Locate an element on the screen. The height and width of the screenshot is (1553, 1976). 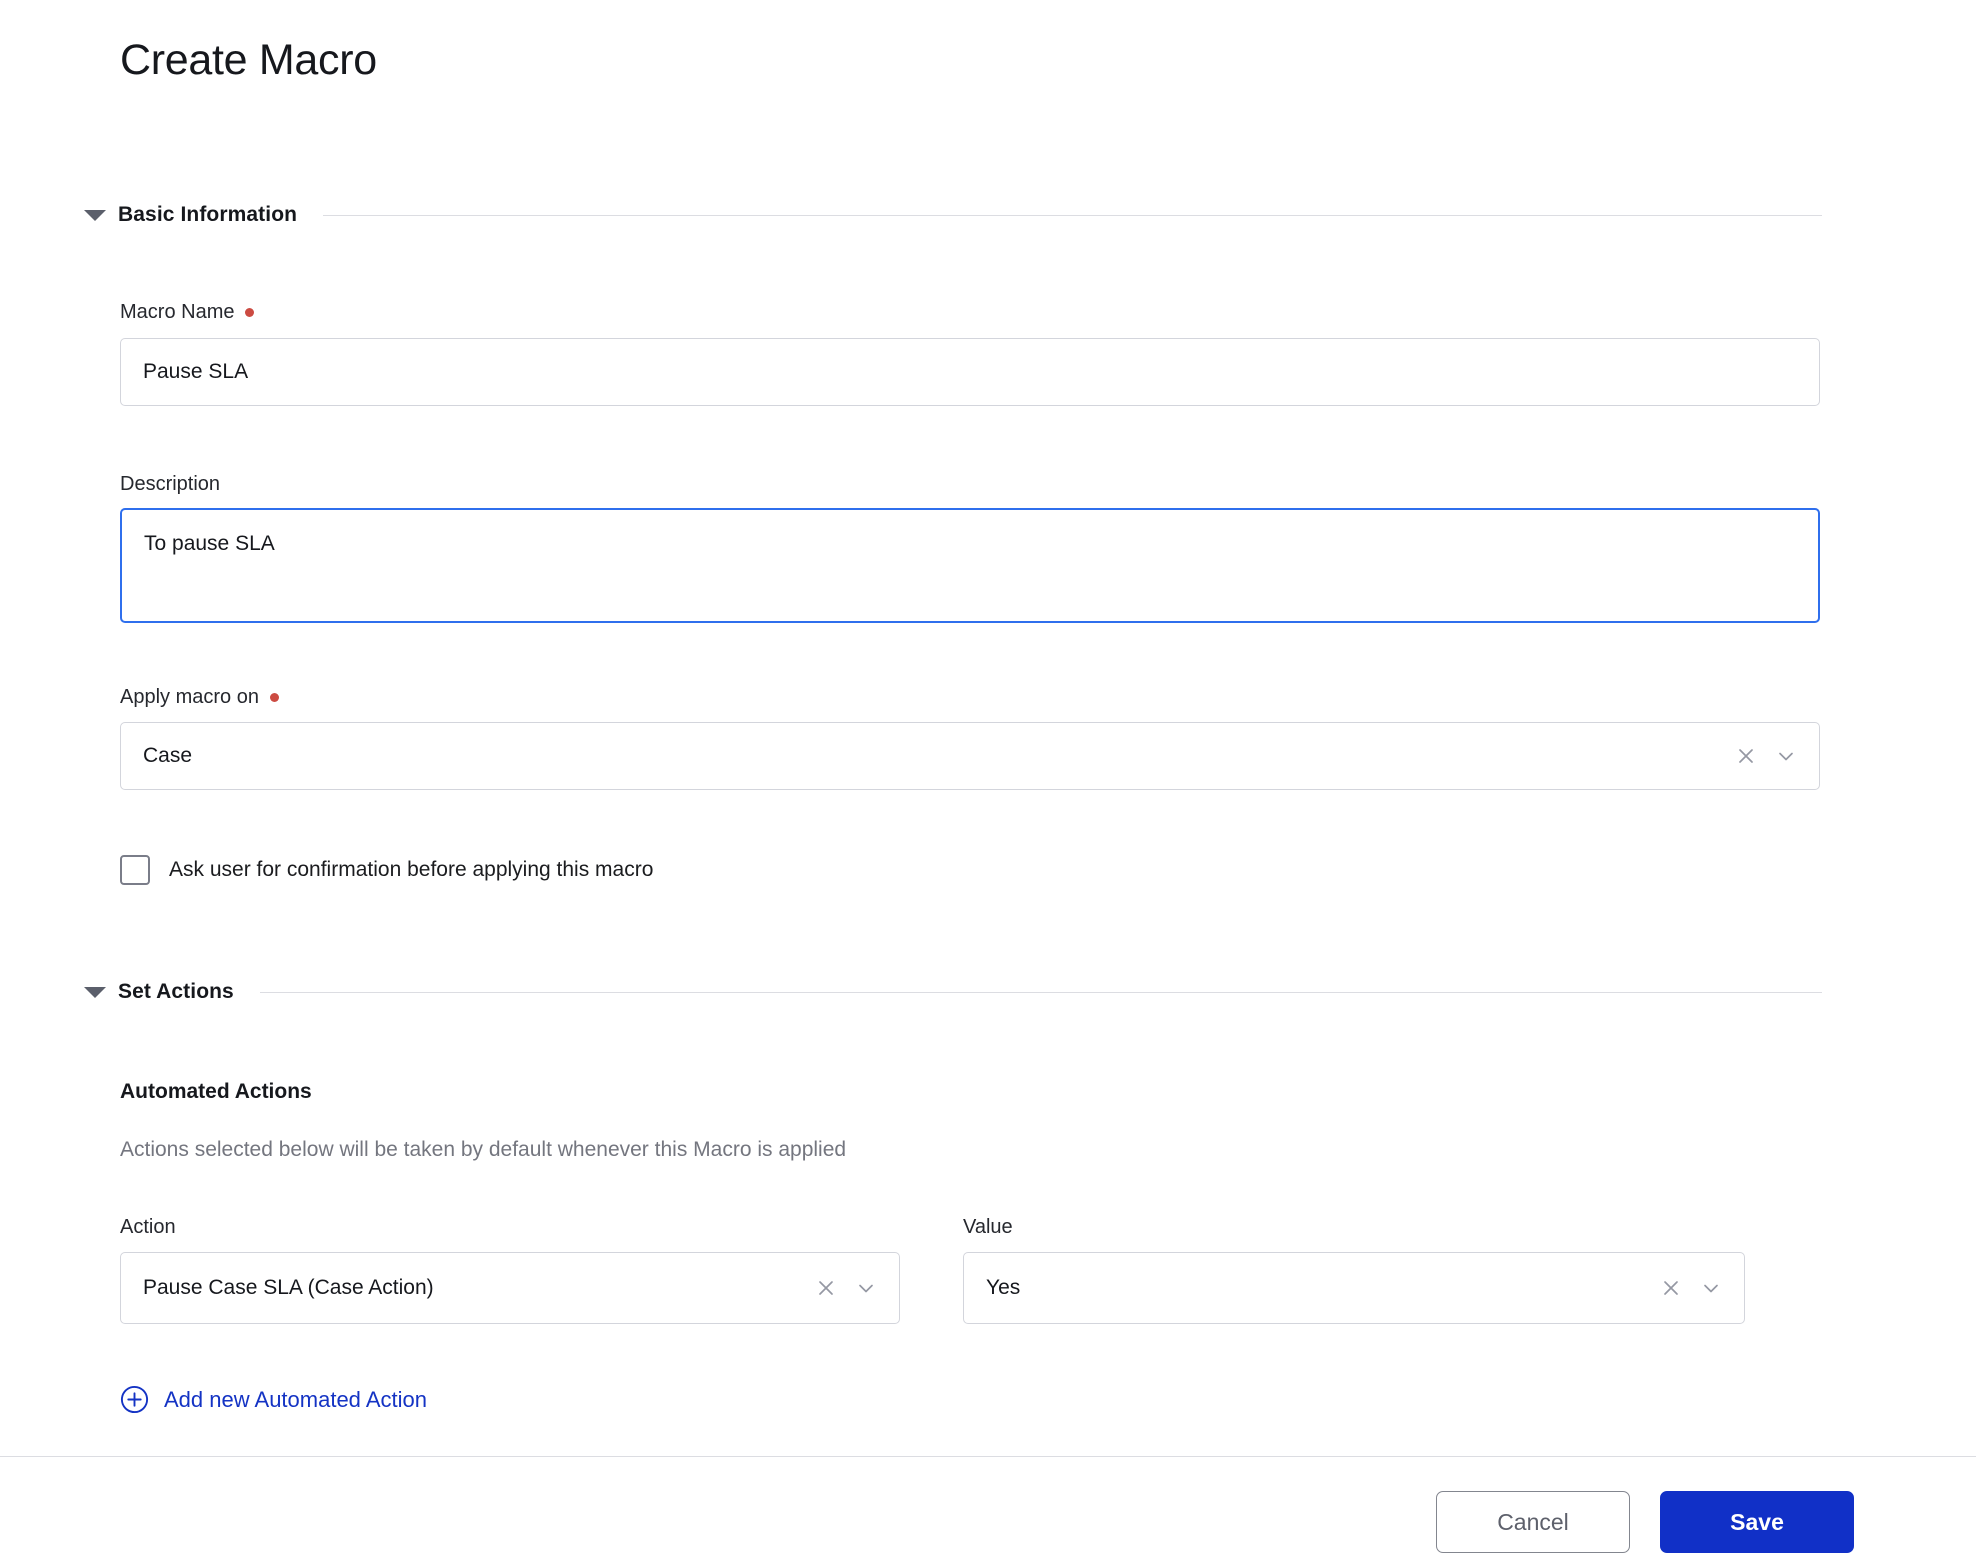
ask-confirmation-checkbox is located at coordinates (135, 870).